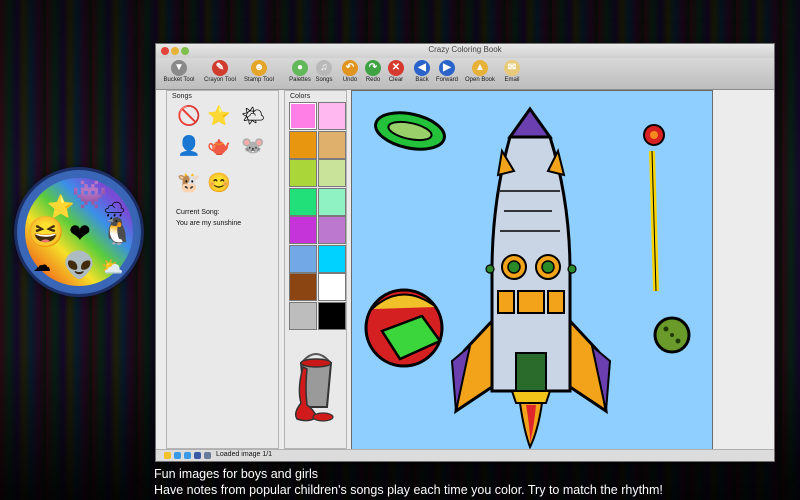  What do you see at coordinates (253, 117) in the screenshot?
I see `sun-cloud-icon: 🌤` at bounding box center [253, 117].